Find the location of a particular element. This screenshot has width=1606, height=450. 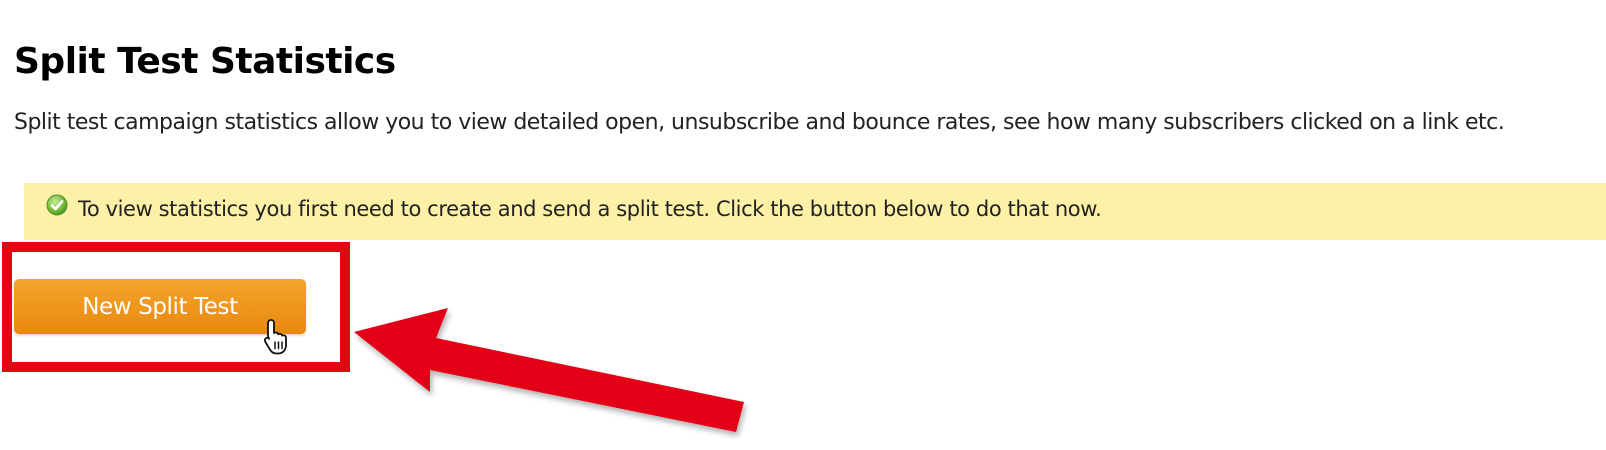

red-arrow-icon is located at coordinates (549, 370).